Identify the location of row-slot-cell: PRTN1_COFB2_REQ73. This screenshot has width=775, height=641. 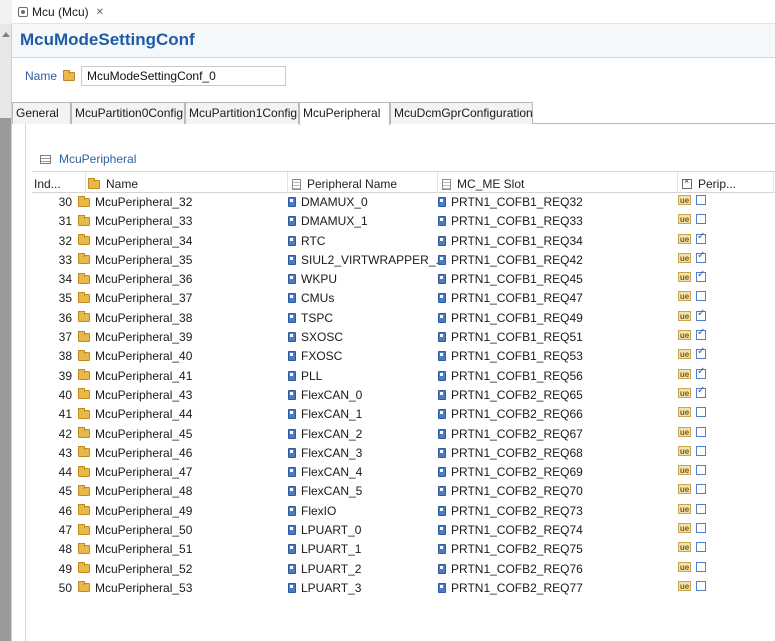
(510, 511).